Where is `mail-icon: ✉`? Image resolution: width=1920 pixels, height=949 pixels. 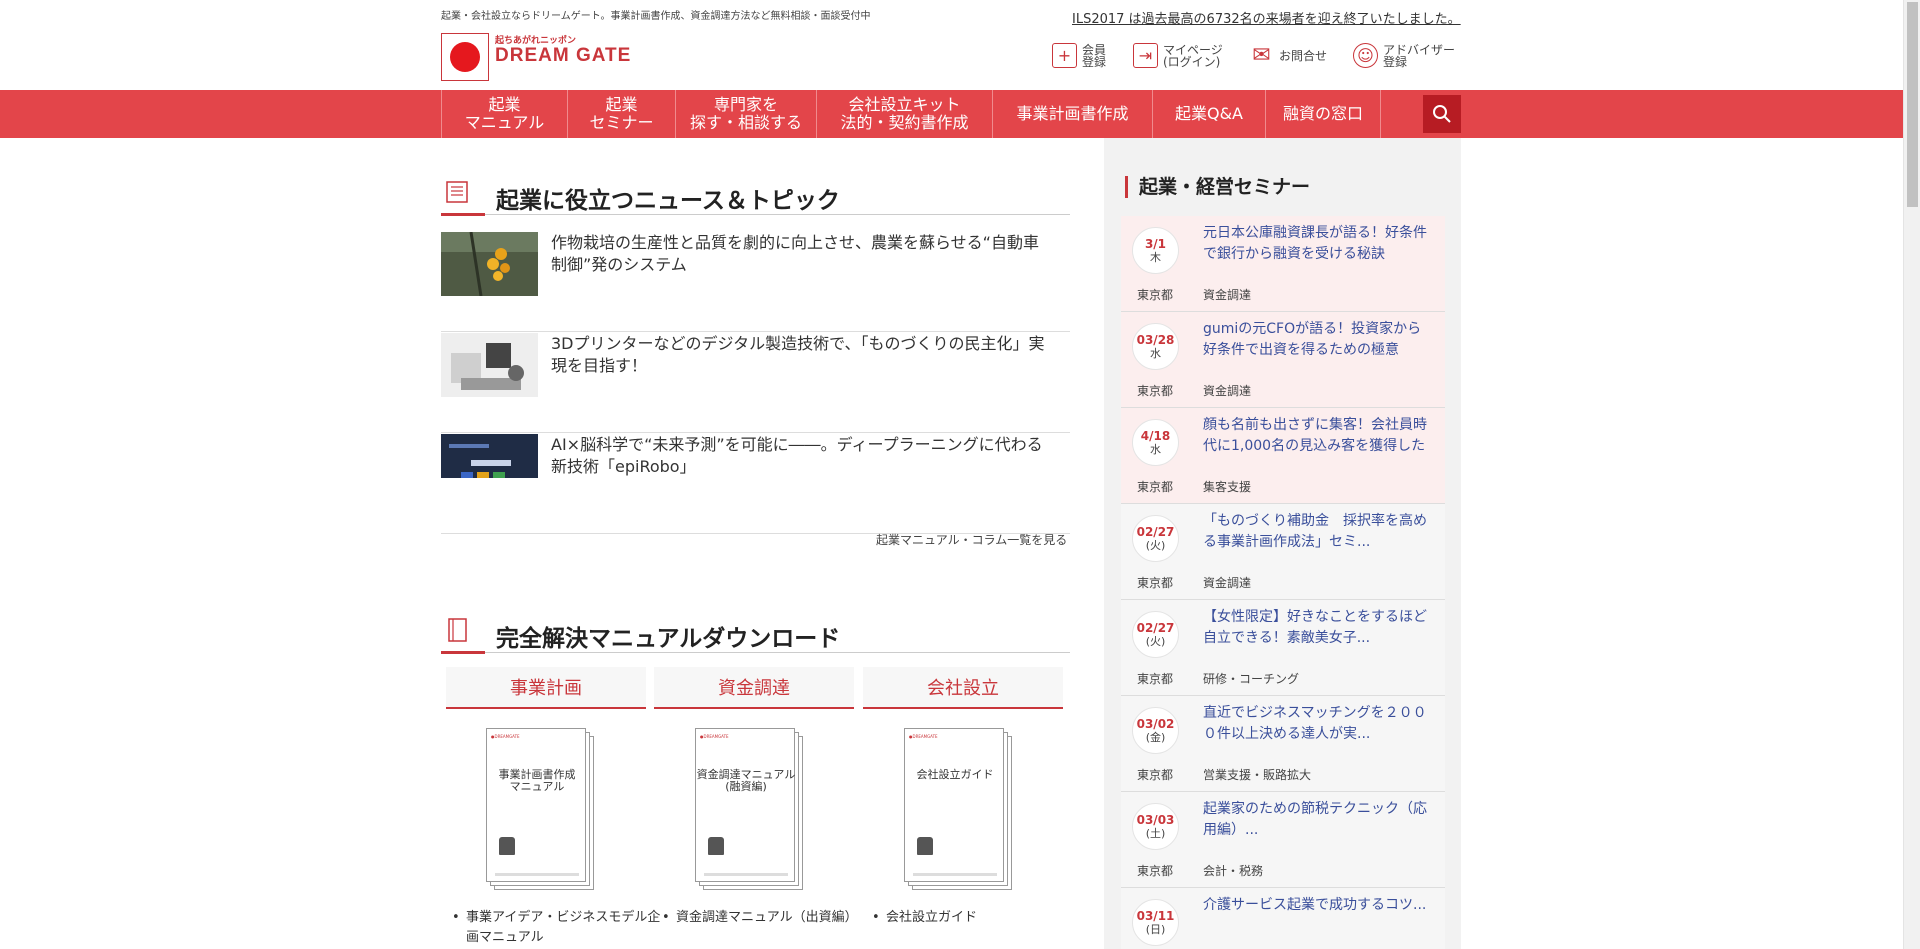
mail-icon: ✉ is located at coordinates (1261, 55).